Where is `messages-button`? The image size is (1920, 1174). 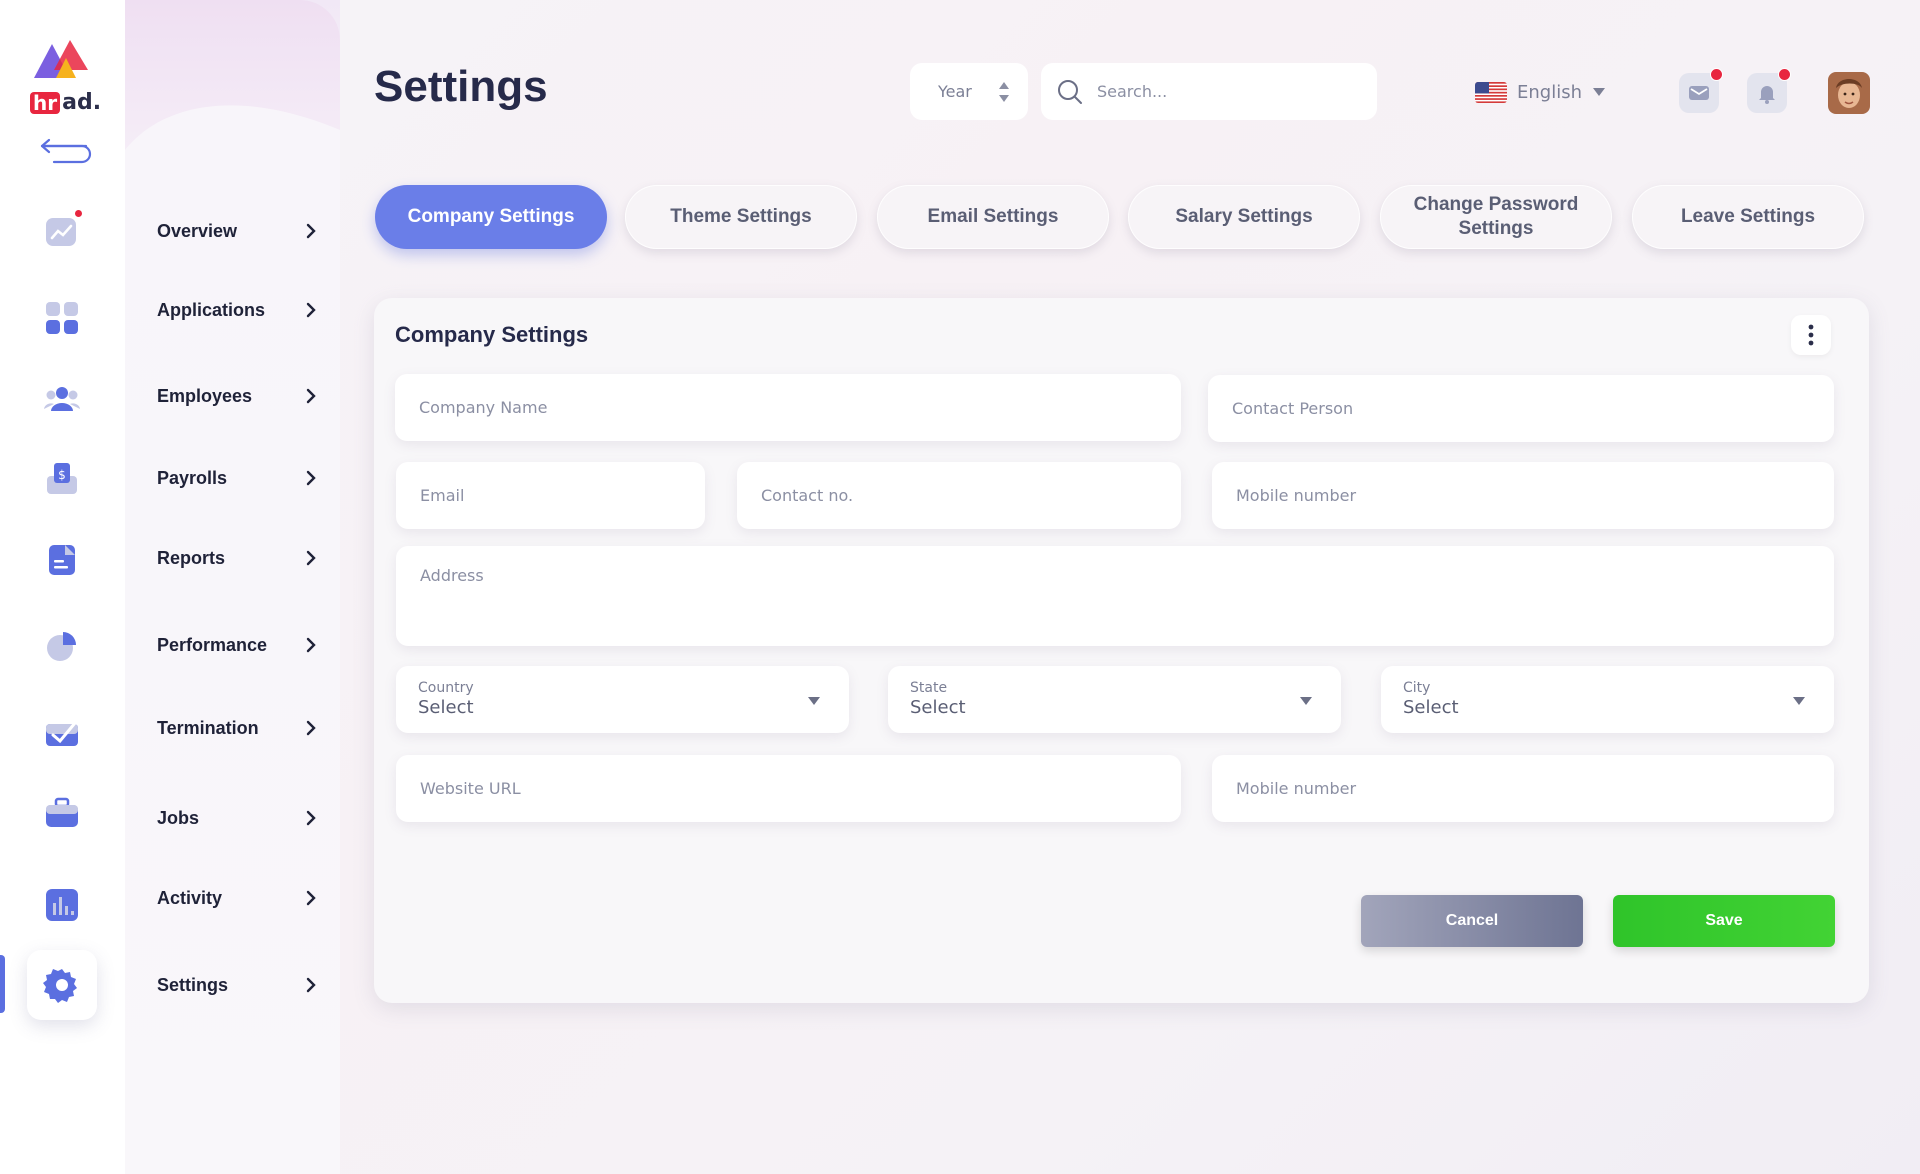
messages-button is located at coordinates (1701, 90).